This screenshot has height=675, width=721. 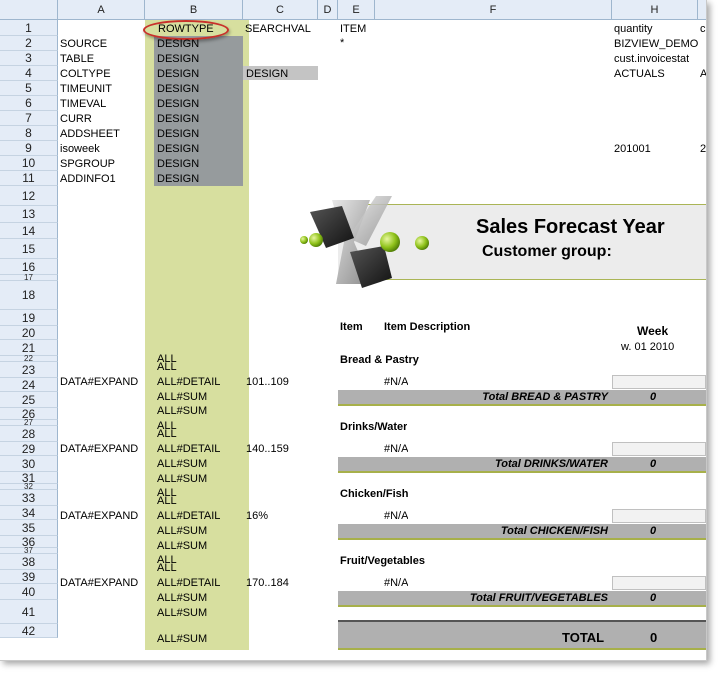 What do you see at coordinates (29, 163) in the screenshot?
I see `row-header: 10` at bounding box center [29, 163].